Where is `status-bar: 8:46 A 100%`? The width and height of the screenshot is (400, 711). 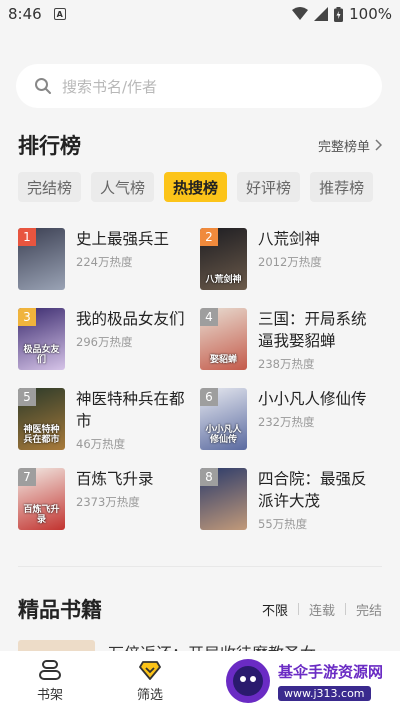 status-bar: 8:46 A 100% is located at coordinates (200, 14).